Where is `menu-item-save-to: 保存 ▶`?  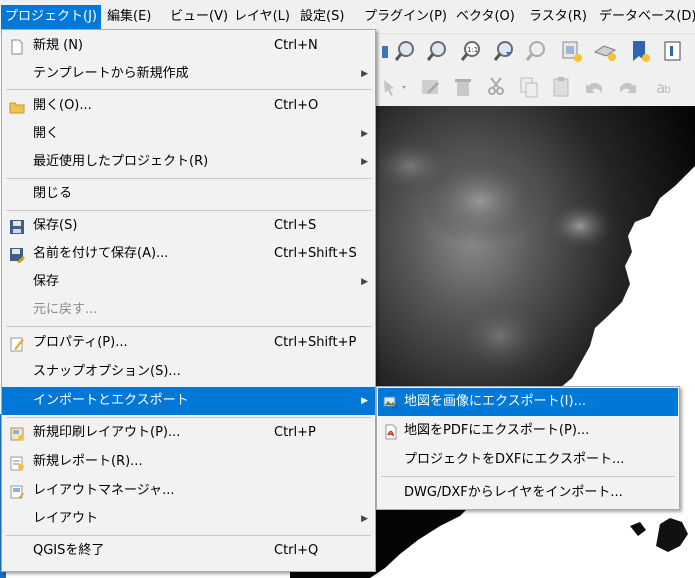 menu-item-save-to: 保存 ▶ is located at coordinates (188, 282).